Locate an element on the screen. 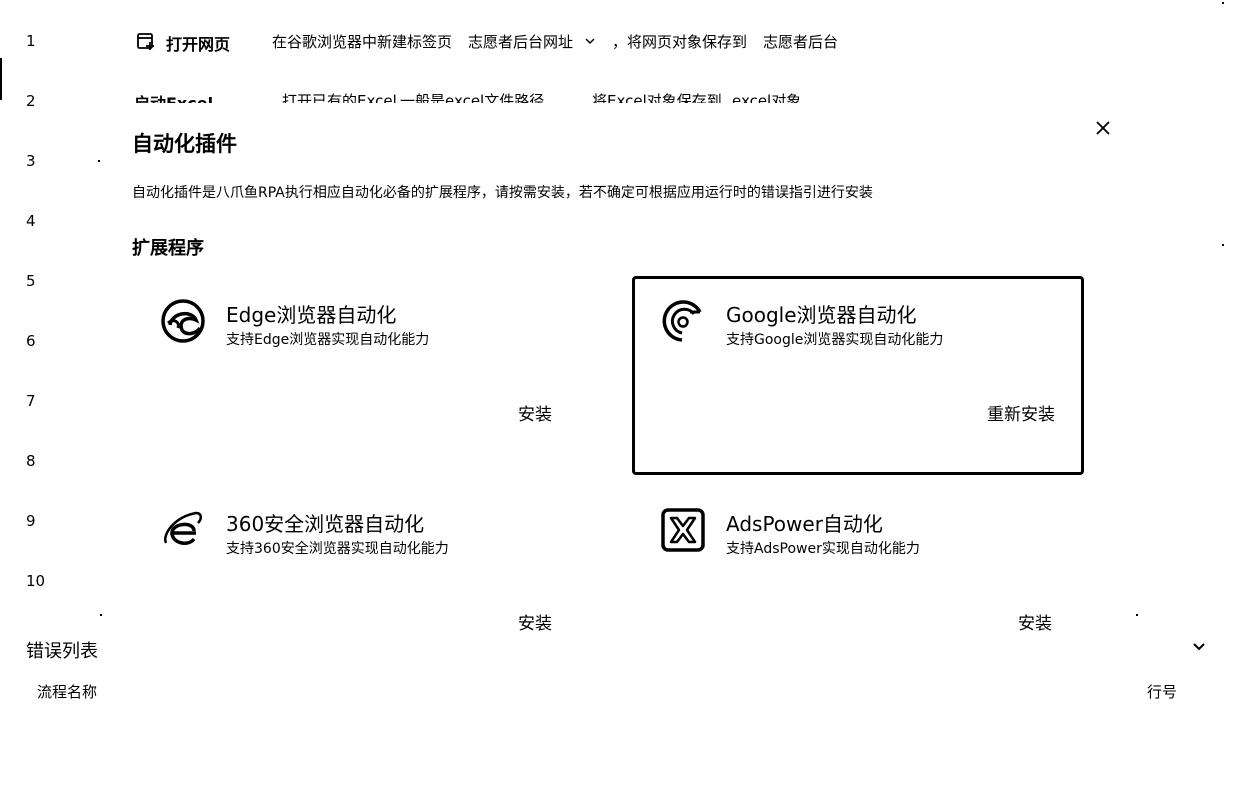 This screenshot has height=802, width=1236. column-header-flow-name: 流程名称 is located at coordinates (67, 692).